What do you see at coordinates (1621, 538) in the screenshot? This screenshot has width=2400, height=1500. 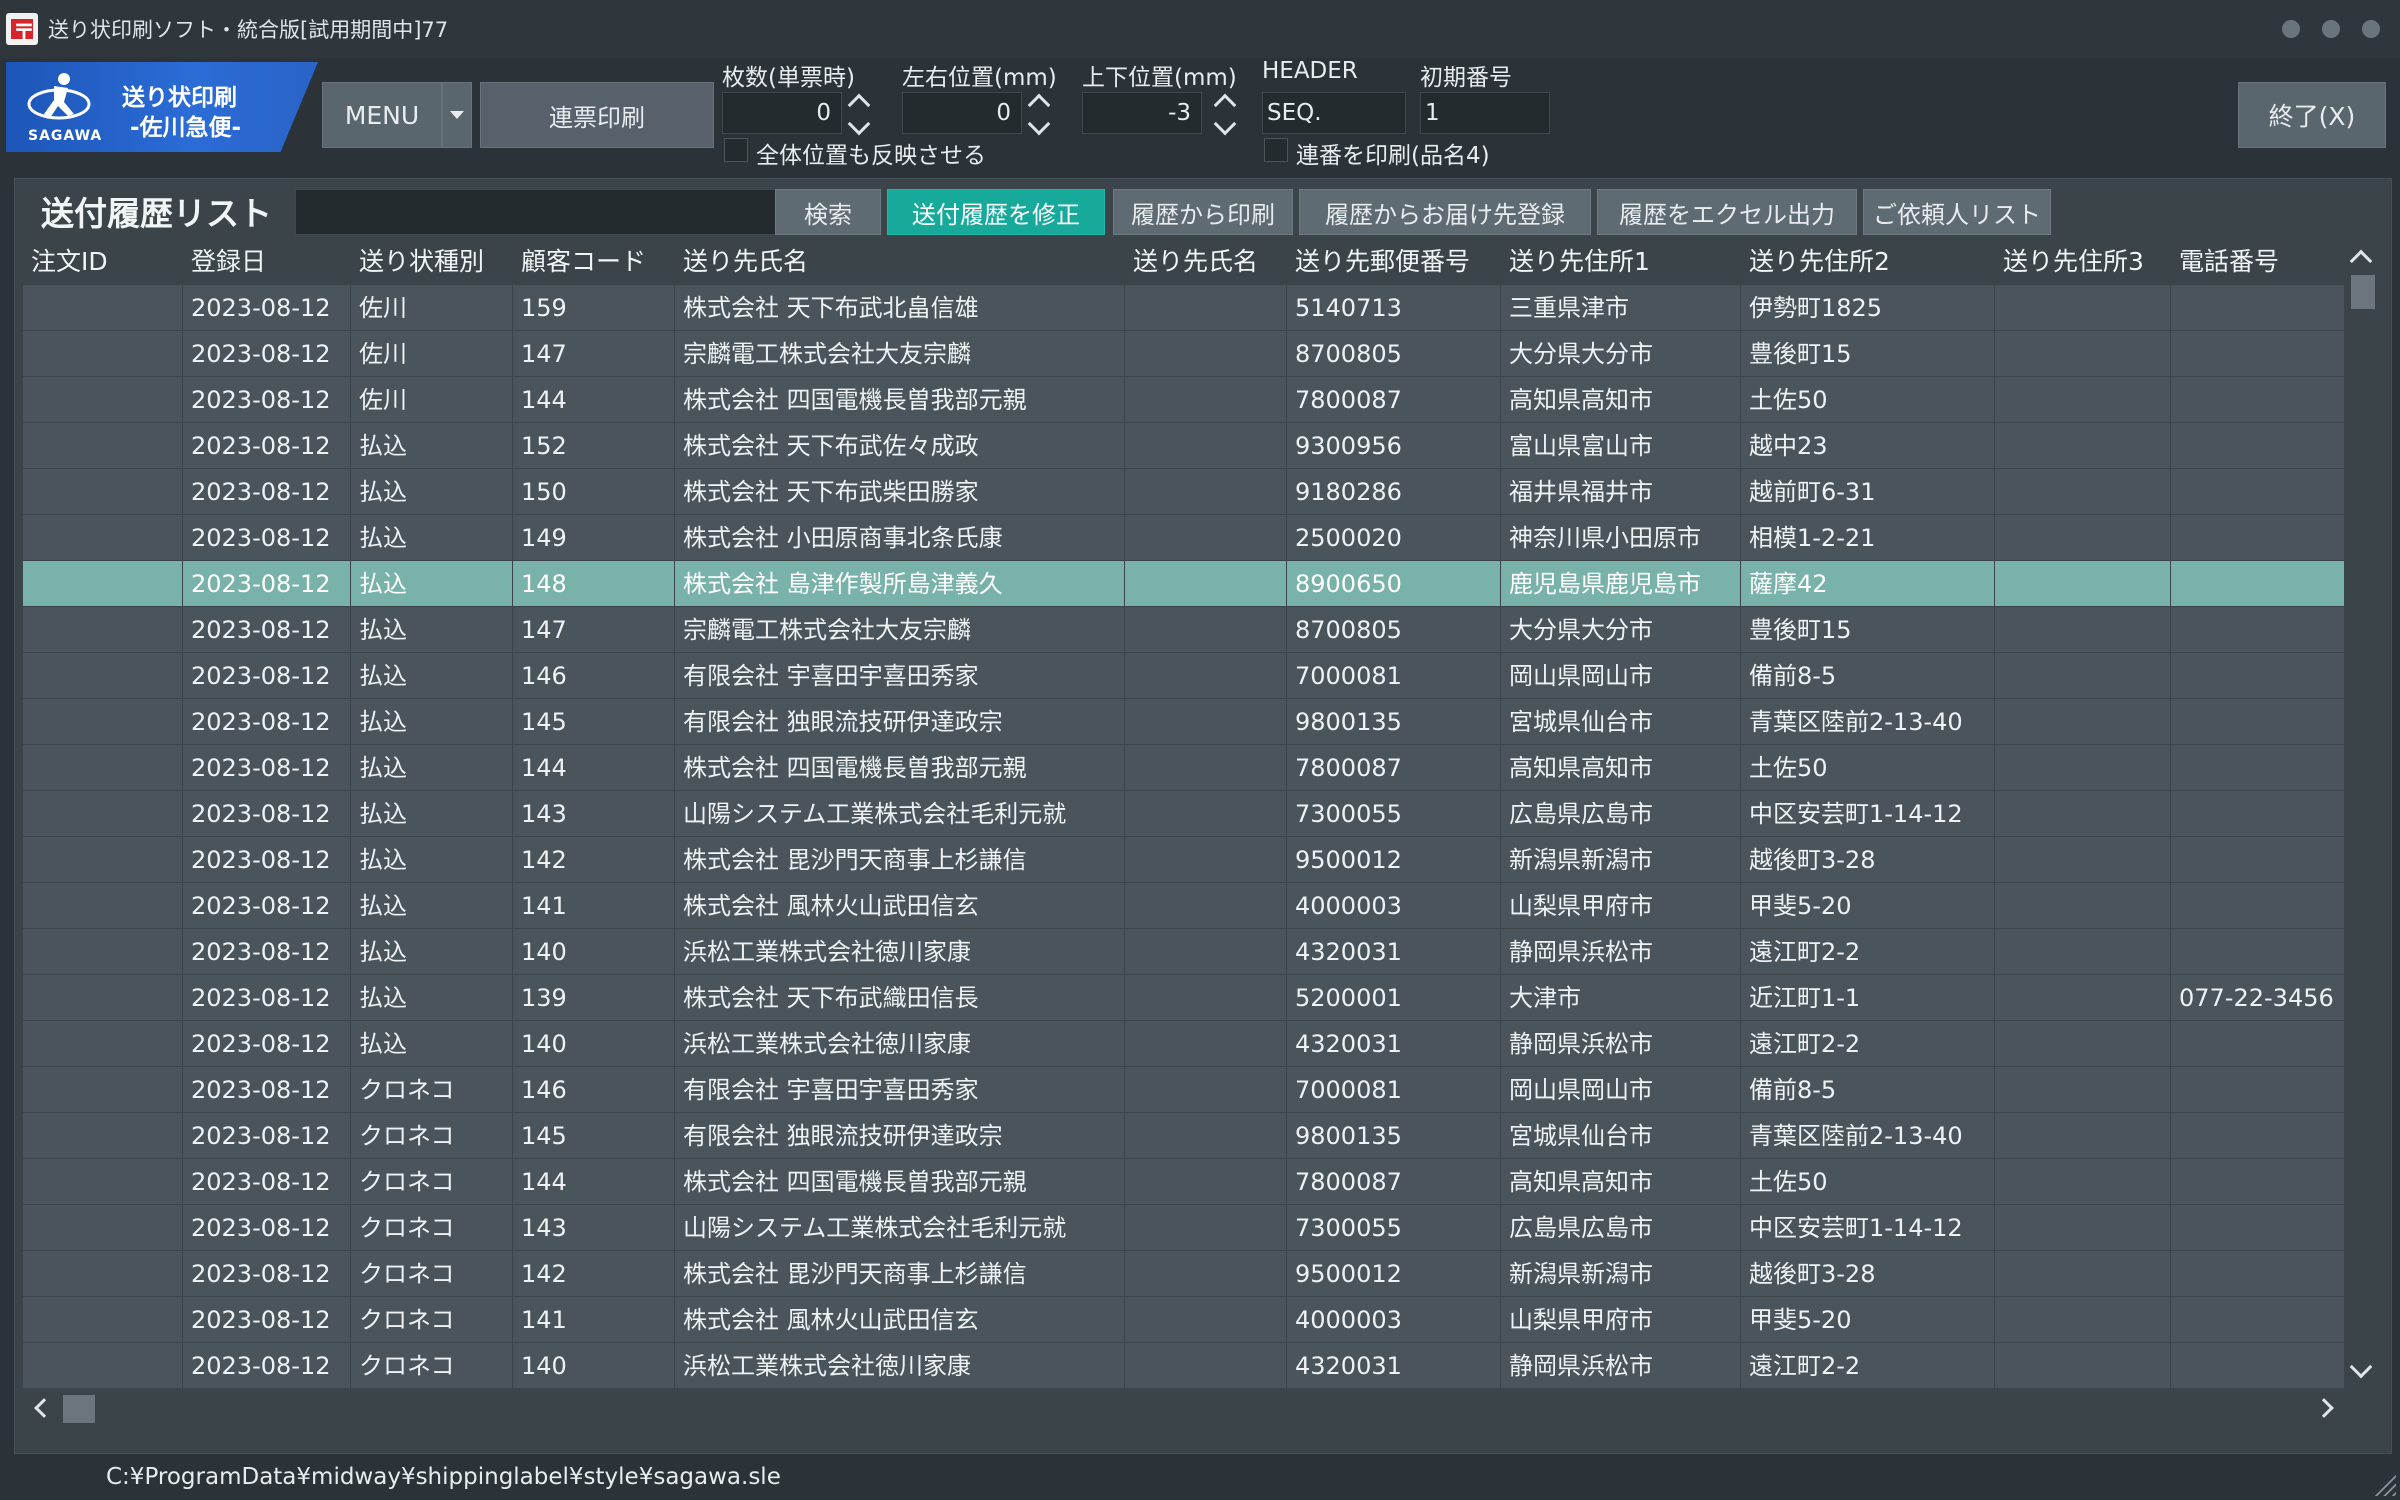 I see `cell-dest-address1: 神奈川県小田原市` at bounding box center [1621, 538].